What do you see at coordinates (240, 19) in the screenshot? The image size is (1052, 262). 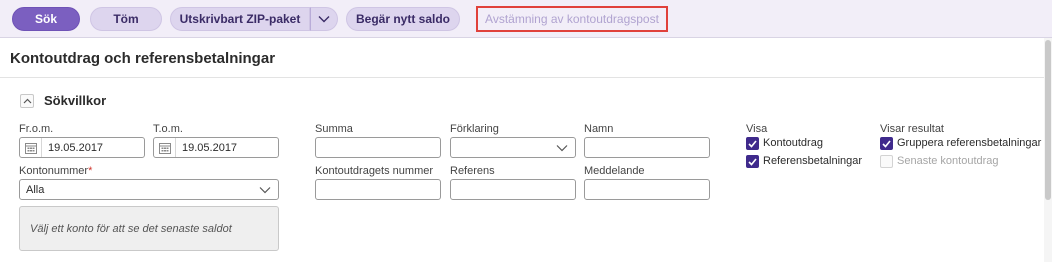 I see `zip-package-button: Utskrivbart ZIP-paket` at bounding box center [240, 19].